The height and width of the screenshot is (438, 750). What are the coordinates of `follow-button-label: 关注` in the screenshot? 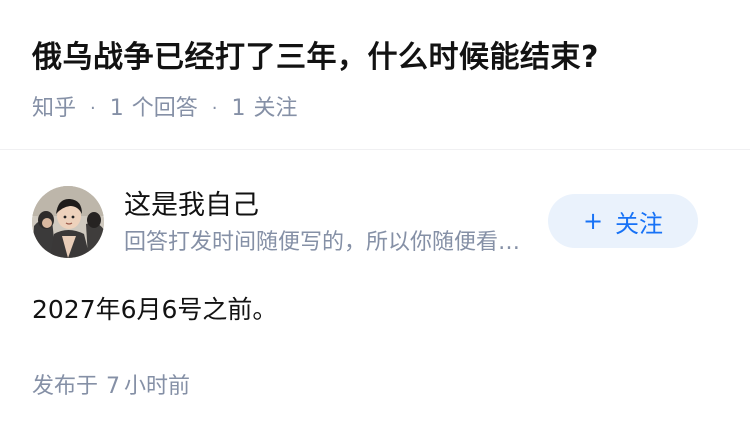 It's located at (639, 223).